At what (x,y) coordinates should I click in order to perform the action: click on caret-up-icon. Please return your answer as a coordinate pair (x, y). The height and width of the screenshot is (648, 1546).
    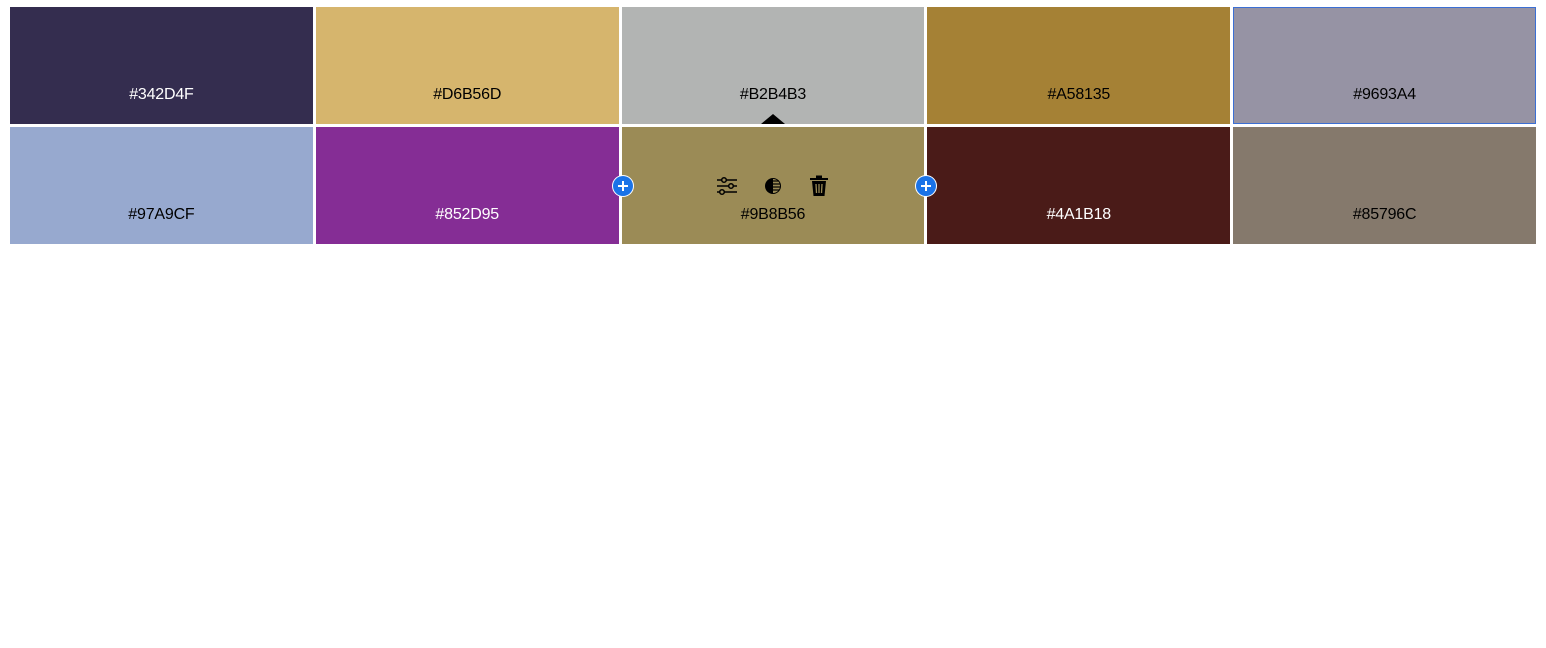
    Looking at the image, I should click on (772, 119).